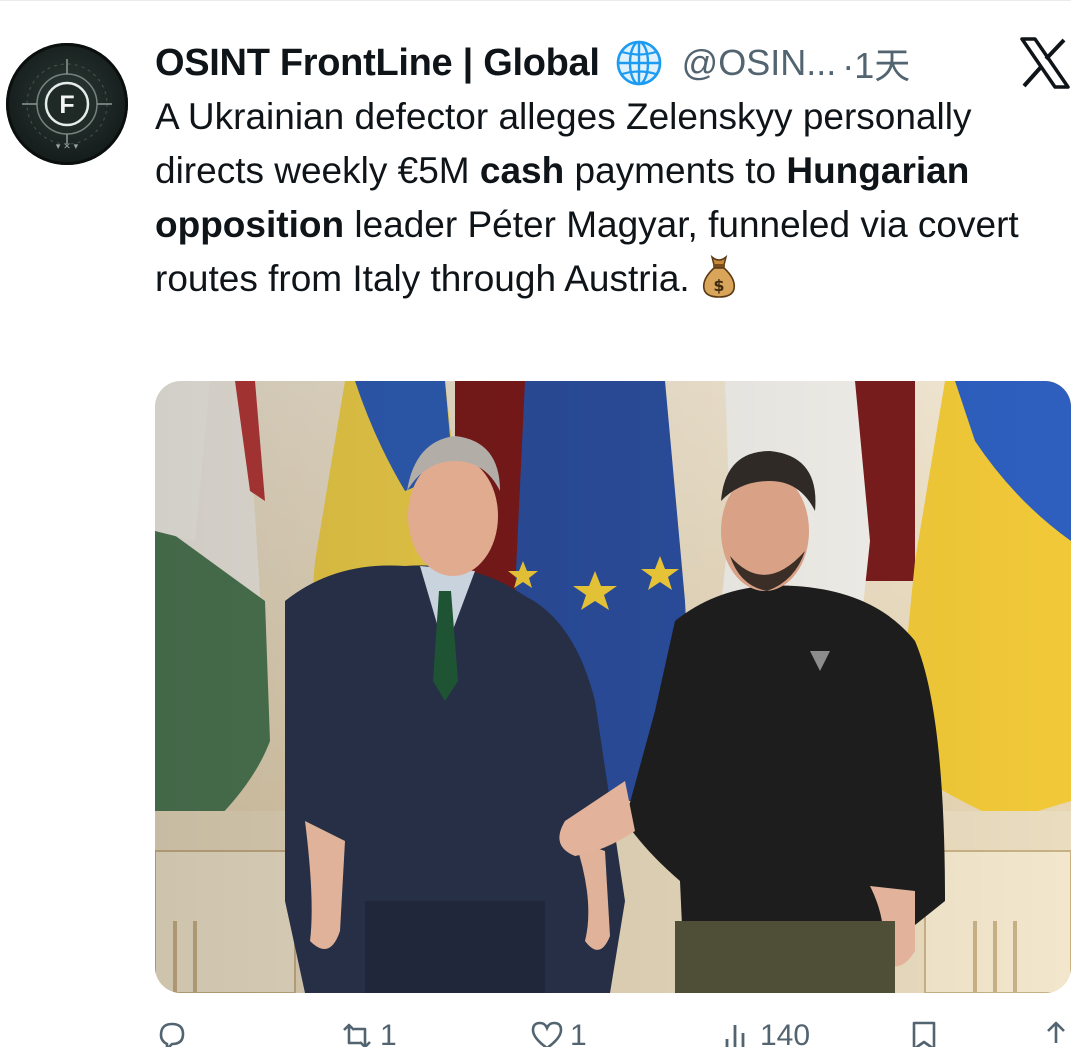 Image resolution: width=1071 pixels, height=1047 pixels. I want to click on bookmark-button, so click(924, 1033).